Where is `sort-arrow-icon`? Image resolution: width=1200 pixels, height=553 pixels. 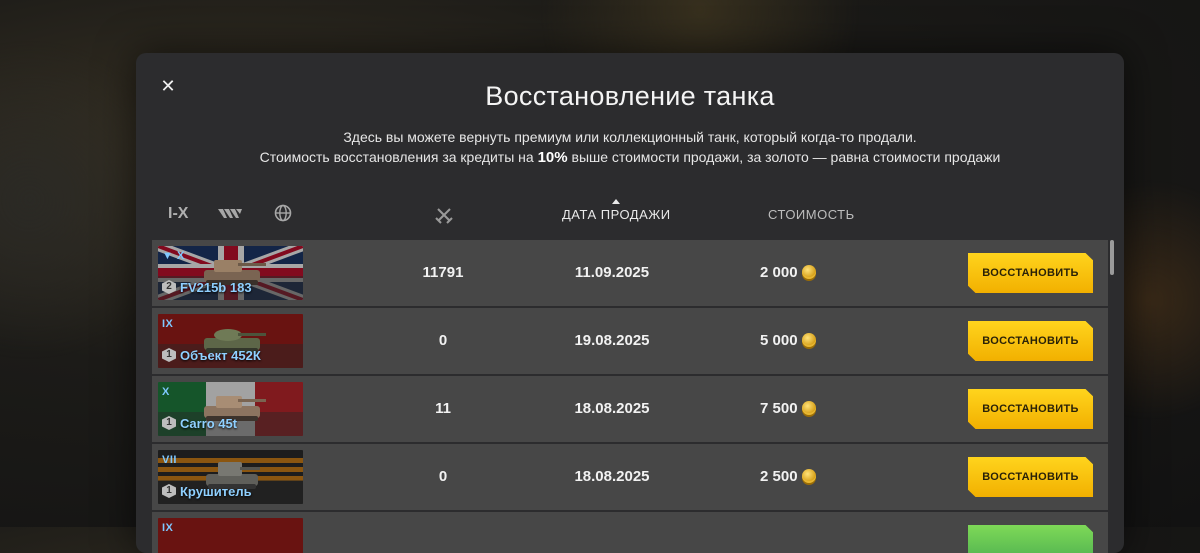
sort-arrow-icon is located at coordinates (616, 201).